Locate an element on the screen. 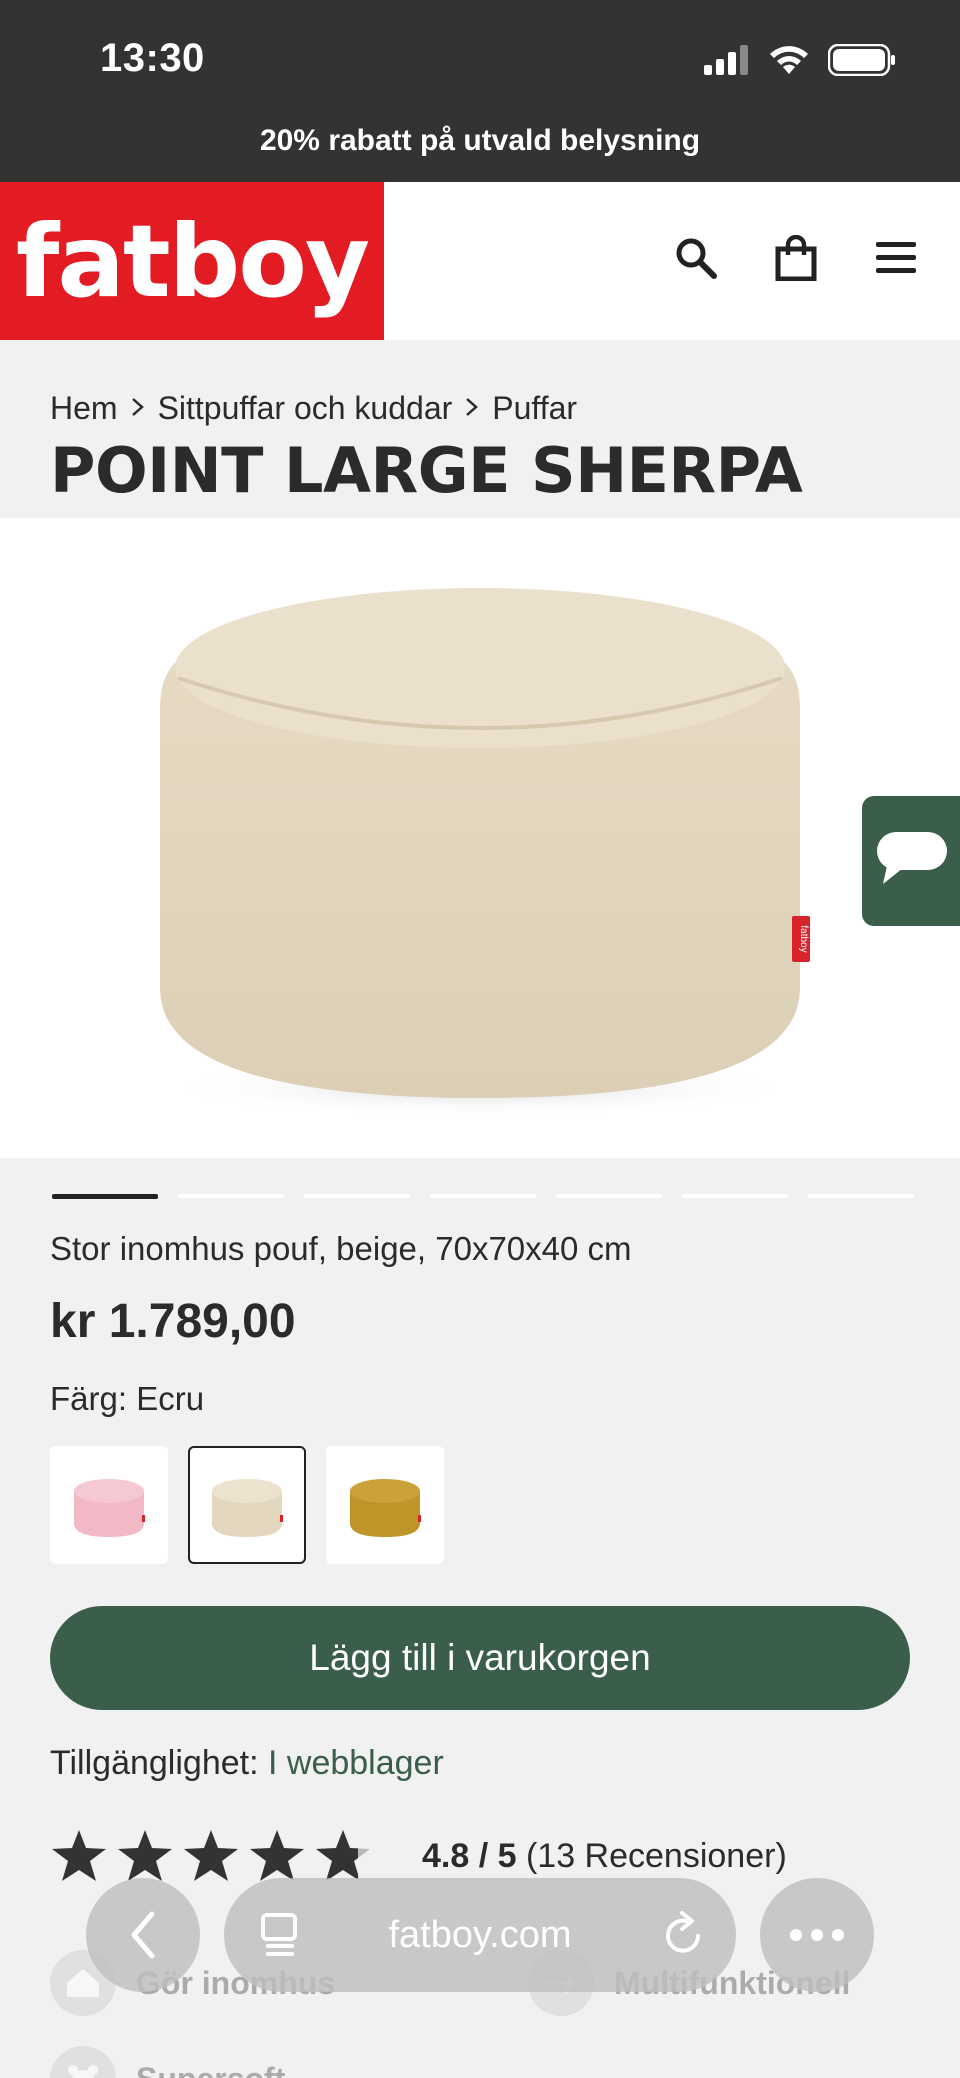 The image size is (960, 2078). gallery-indicator is located at coordinates (483, 1196).